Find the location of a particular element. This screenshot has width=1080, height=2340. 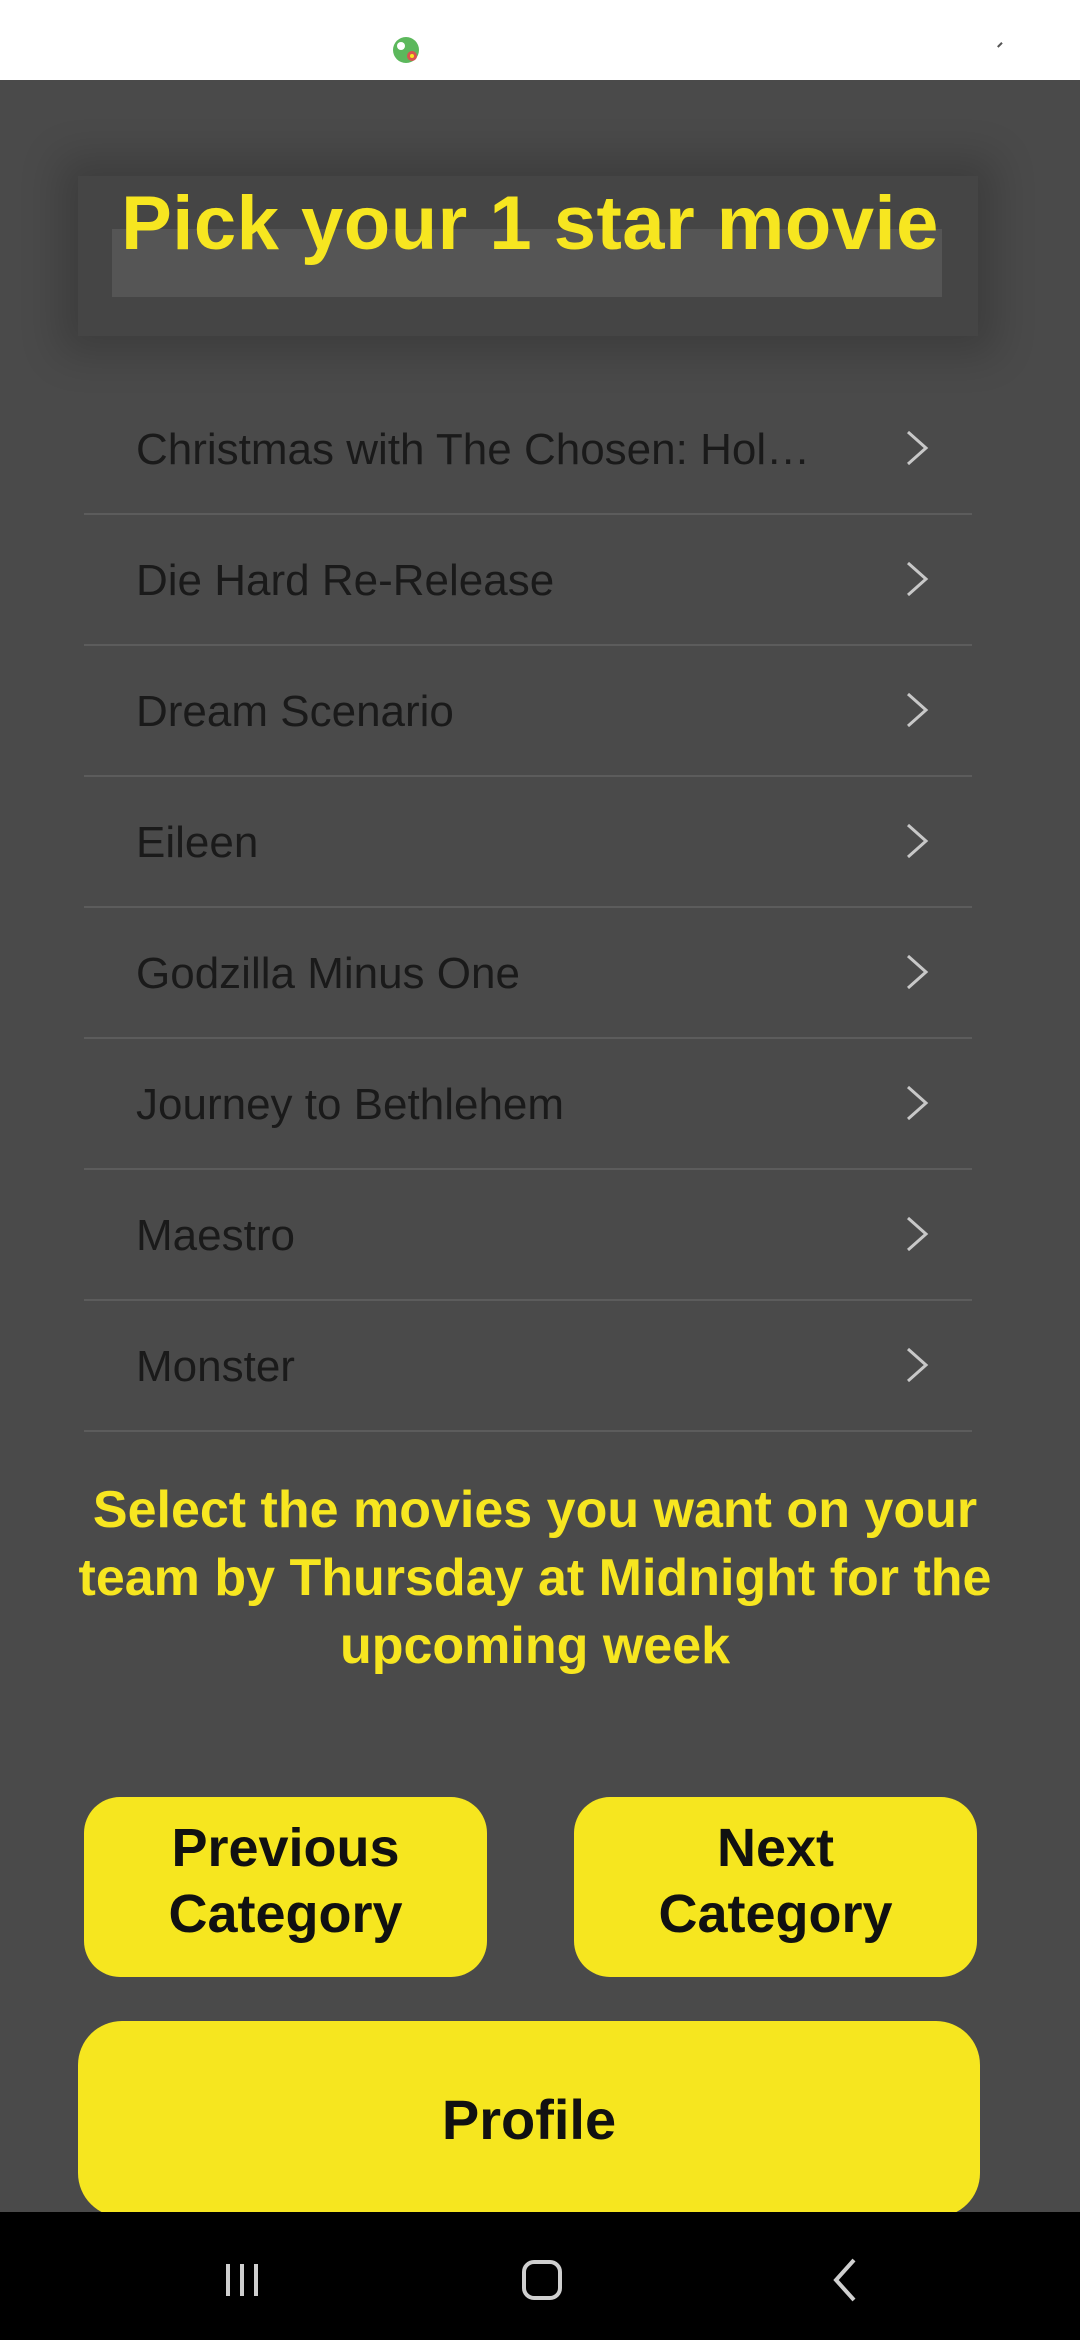

next-category-button: Next Category is located at coordinates (775, 1887).